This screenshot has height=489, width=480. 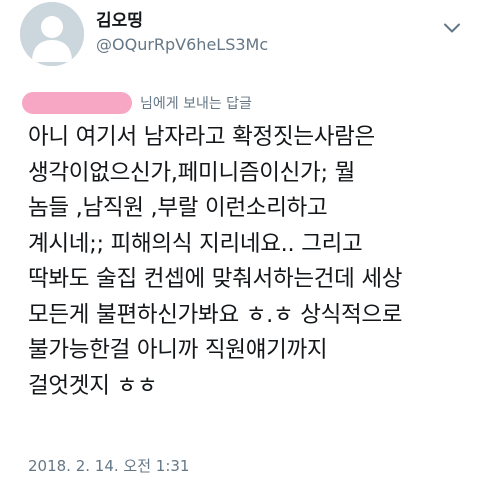 I want to click on reply-context: 님에게 보내는 답글, so click(x=137, y=103).